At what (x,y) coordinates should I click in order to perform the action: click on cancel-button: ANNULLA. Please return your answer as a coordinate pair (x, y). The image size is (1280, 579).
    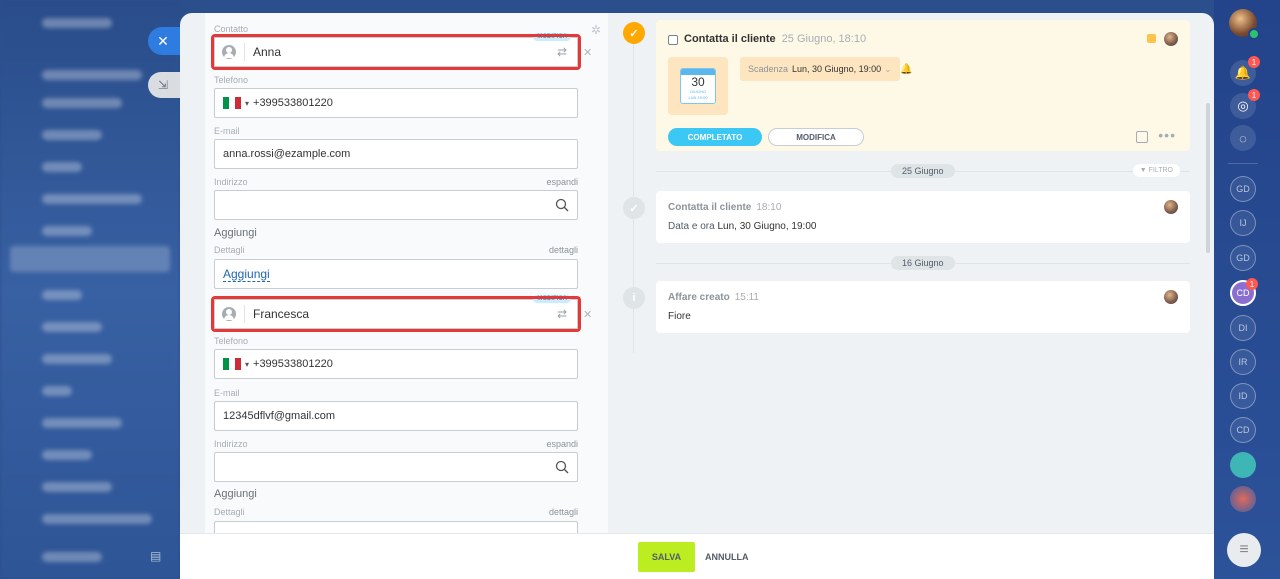
    Looking at the image, I should click on (727, 557).